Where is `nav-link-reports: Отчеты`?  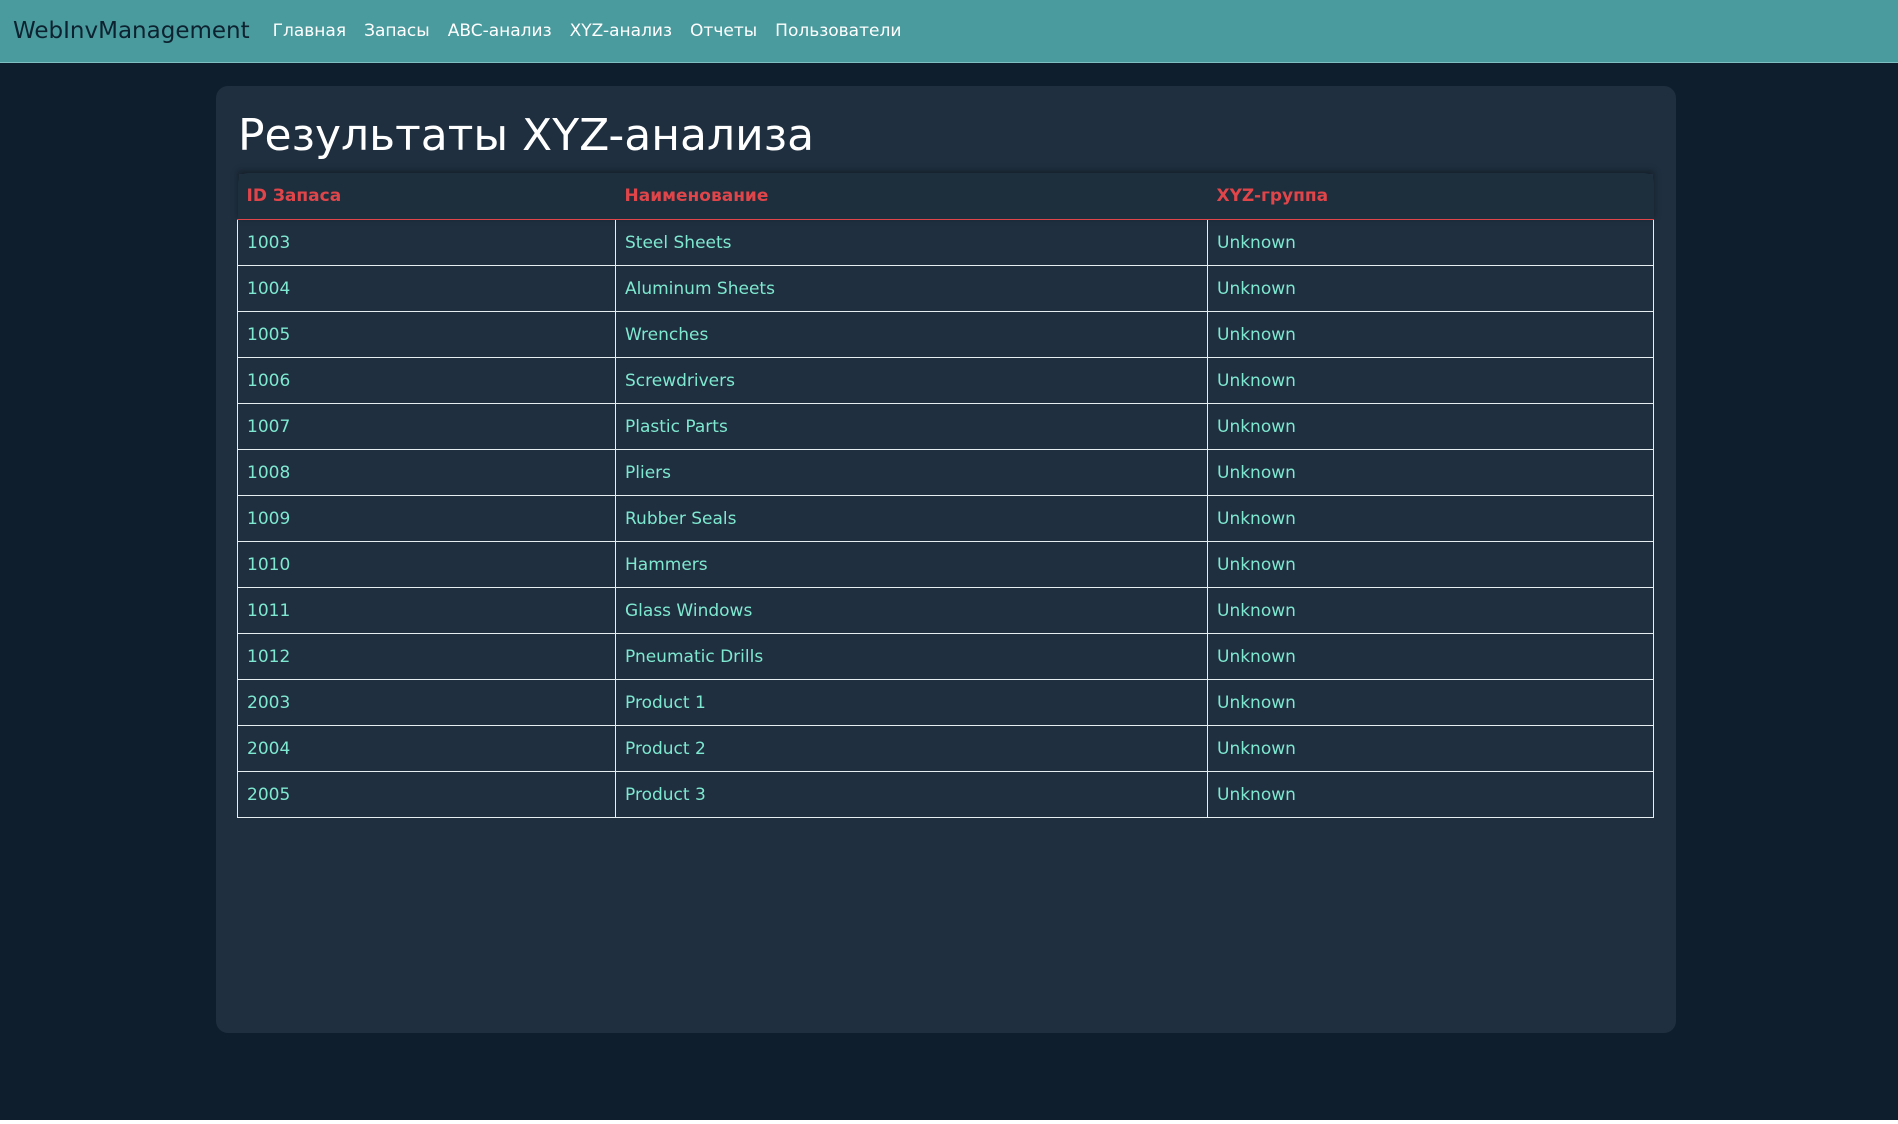
nav-link-reports: Отчеты is located at coordinates (723, 31).